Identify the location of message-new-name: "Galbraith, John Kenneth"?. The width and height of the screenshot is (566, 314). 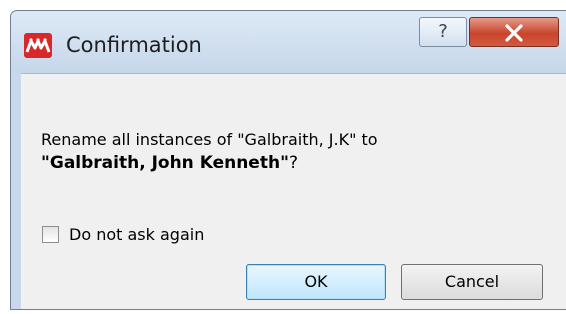
(169, 163).